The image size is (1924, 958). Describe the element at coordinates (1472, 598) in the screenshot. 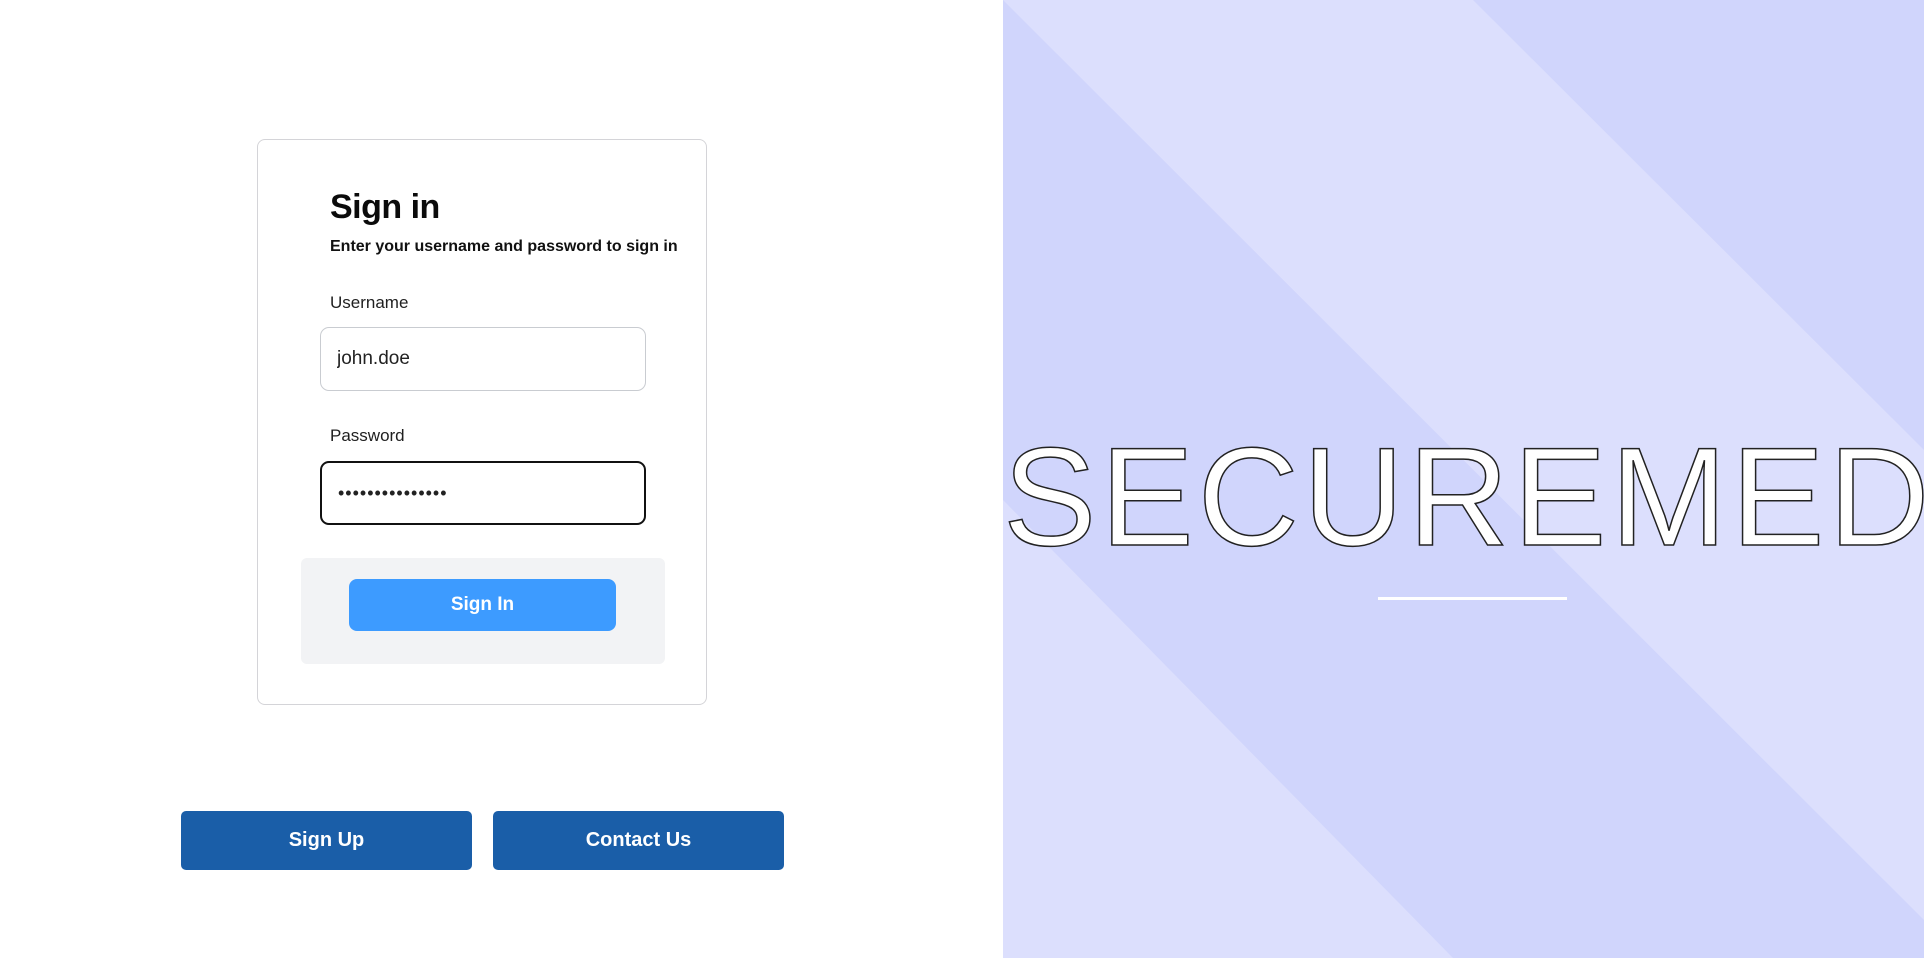

I see `brand-underline` at that location.